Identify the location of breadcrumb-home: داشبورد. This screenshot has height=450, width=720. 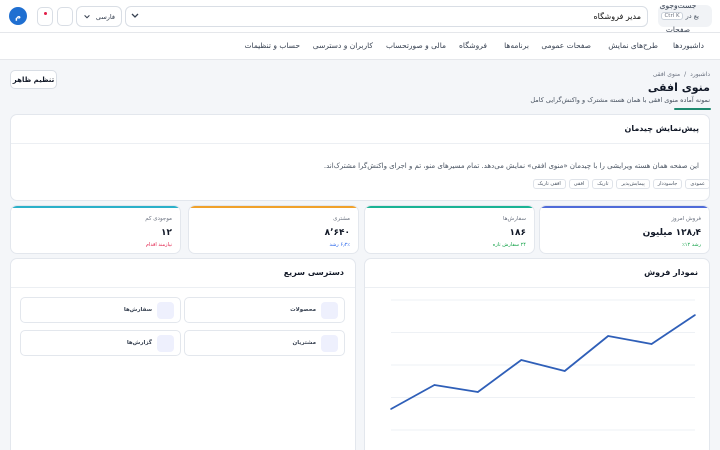
(700, 74).